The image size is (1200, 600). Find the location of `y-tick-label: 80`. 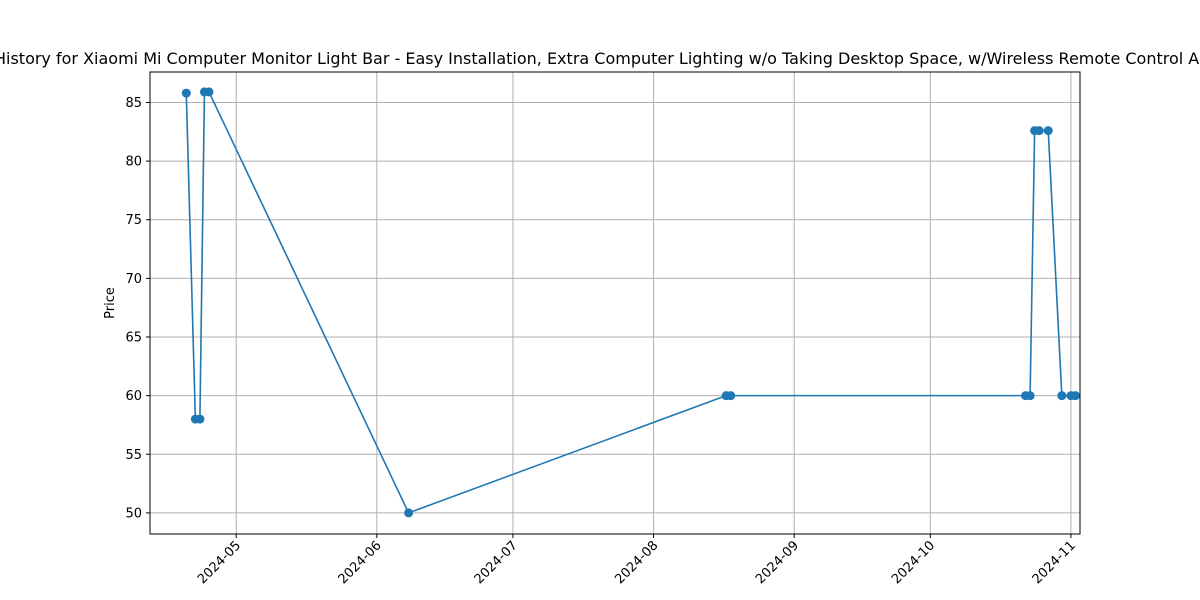

y-tick-label: 80 is located at coordinates (133, 162).